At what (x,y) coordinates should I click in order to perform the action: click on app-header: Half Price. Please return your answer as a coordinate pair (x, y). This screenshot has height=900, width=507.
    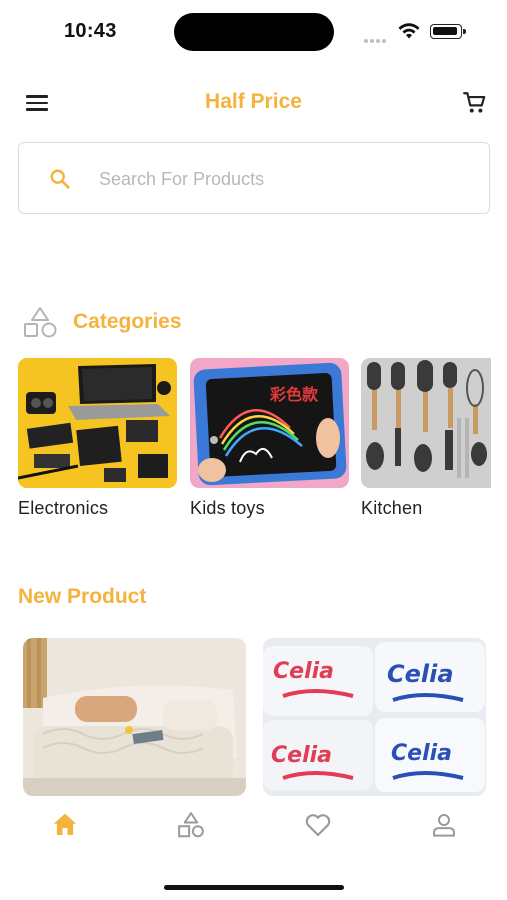
    Looking at the image, I should click on (253, 103).